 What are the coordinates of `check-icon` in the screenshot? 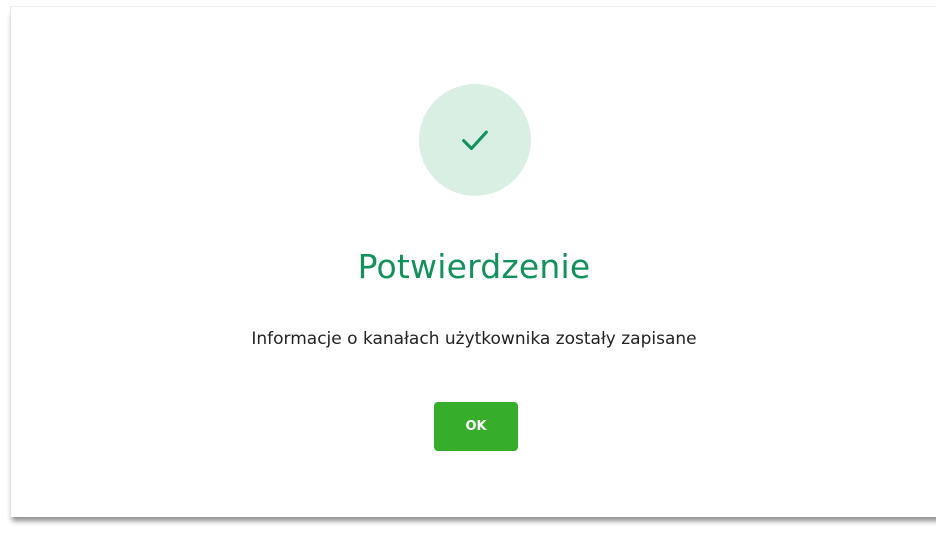 It's located at (475, 140).